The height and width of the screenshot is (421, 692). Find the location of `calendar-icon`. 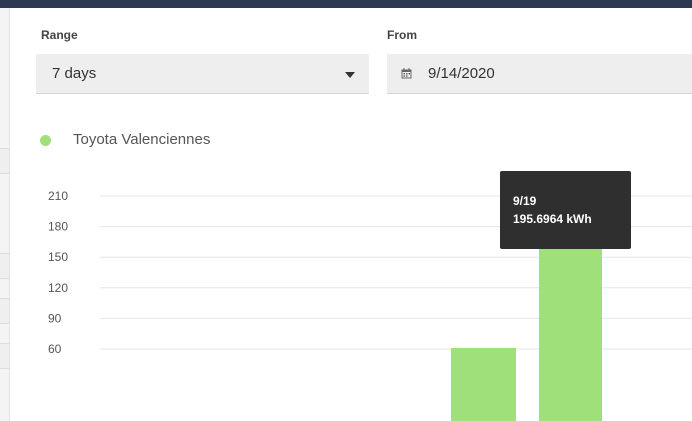

calendar-icon is located at coordinates (406, 73).